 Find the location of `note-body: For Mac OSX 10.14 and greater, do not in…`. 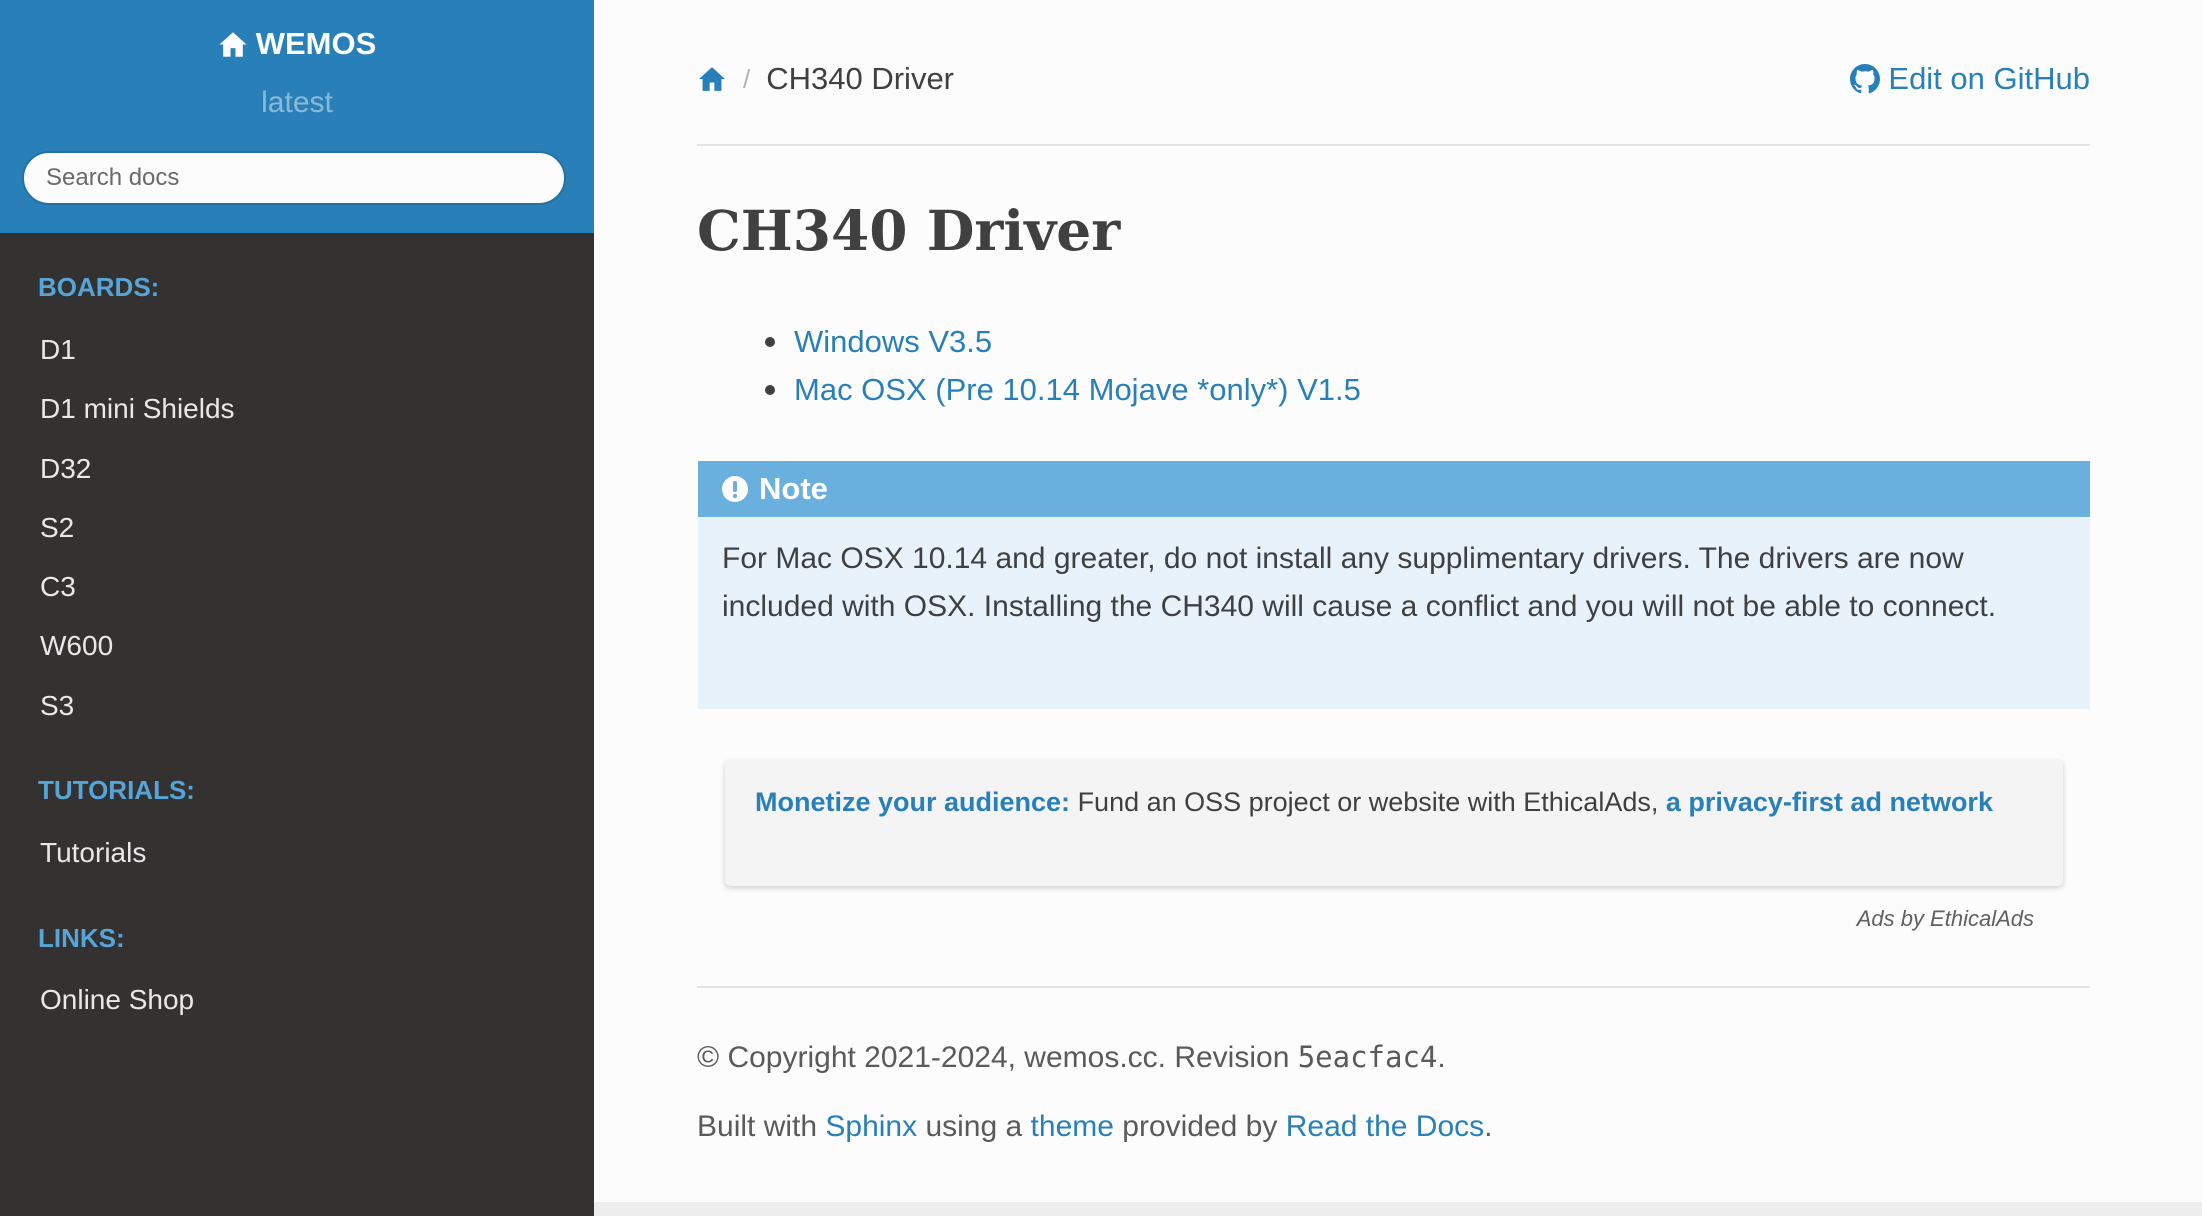

note-body: For Mac OSX 10.14 and greater, do not in… is located at coordinates (1359, 582).